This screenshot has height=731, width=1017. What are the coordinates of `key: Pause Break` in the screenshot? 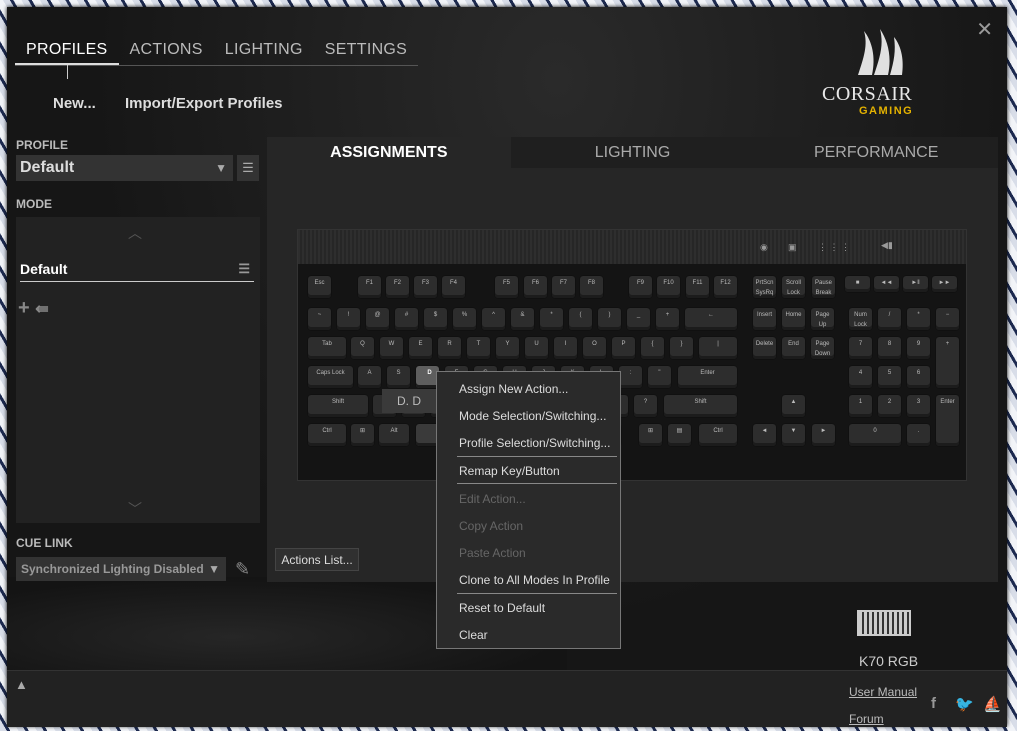 It's located at (823, 287).